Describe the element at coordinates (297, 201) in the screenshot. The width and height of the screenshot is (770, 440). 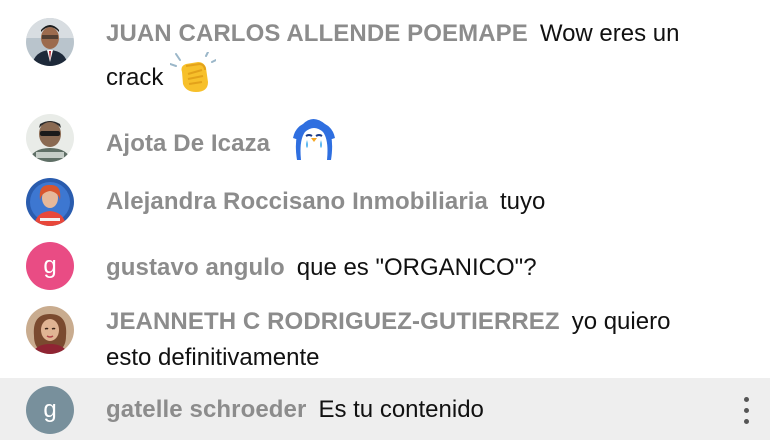
I see `author-name: Alejandra Roccisano Inmobiliaria` at that location.